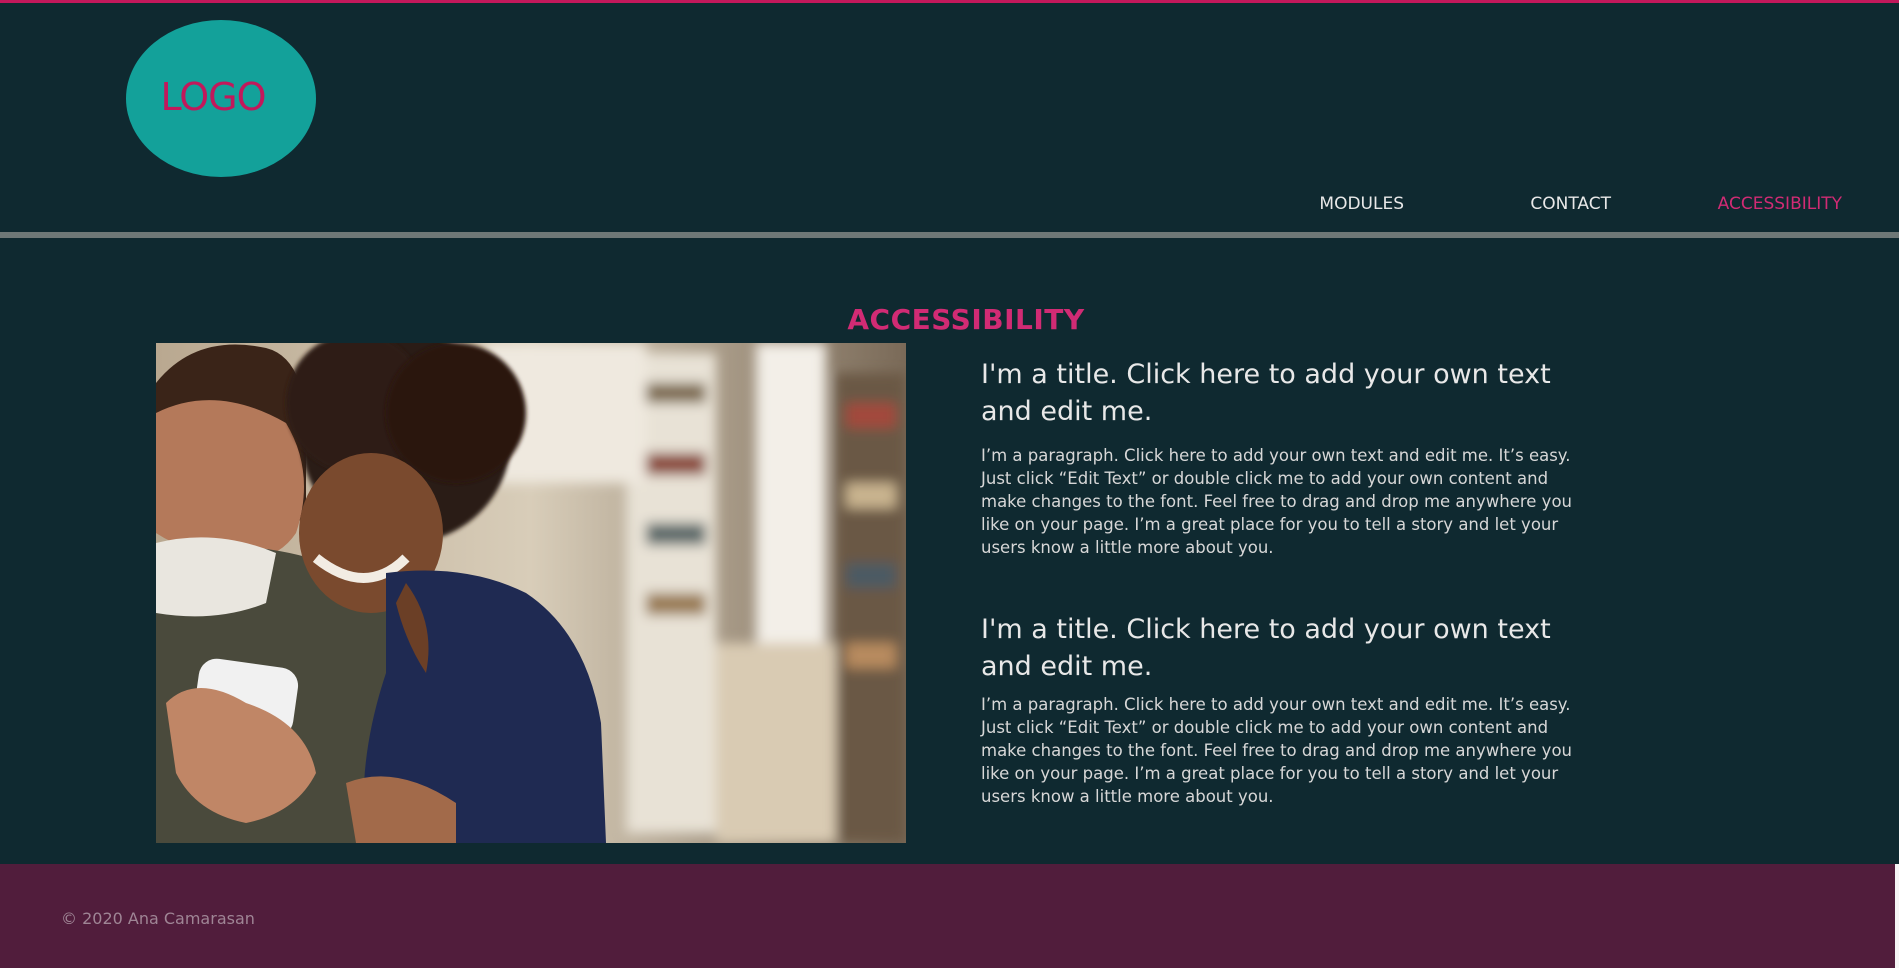 This screenshot has width=1899, height=968. I want to click on page-title: ACCESSIBILITY, so click(966, 319).